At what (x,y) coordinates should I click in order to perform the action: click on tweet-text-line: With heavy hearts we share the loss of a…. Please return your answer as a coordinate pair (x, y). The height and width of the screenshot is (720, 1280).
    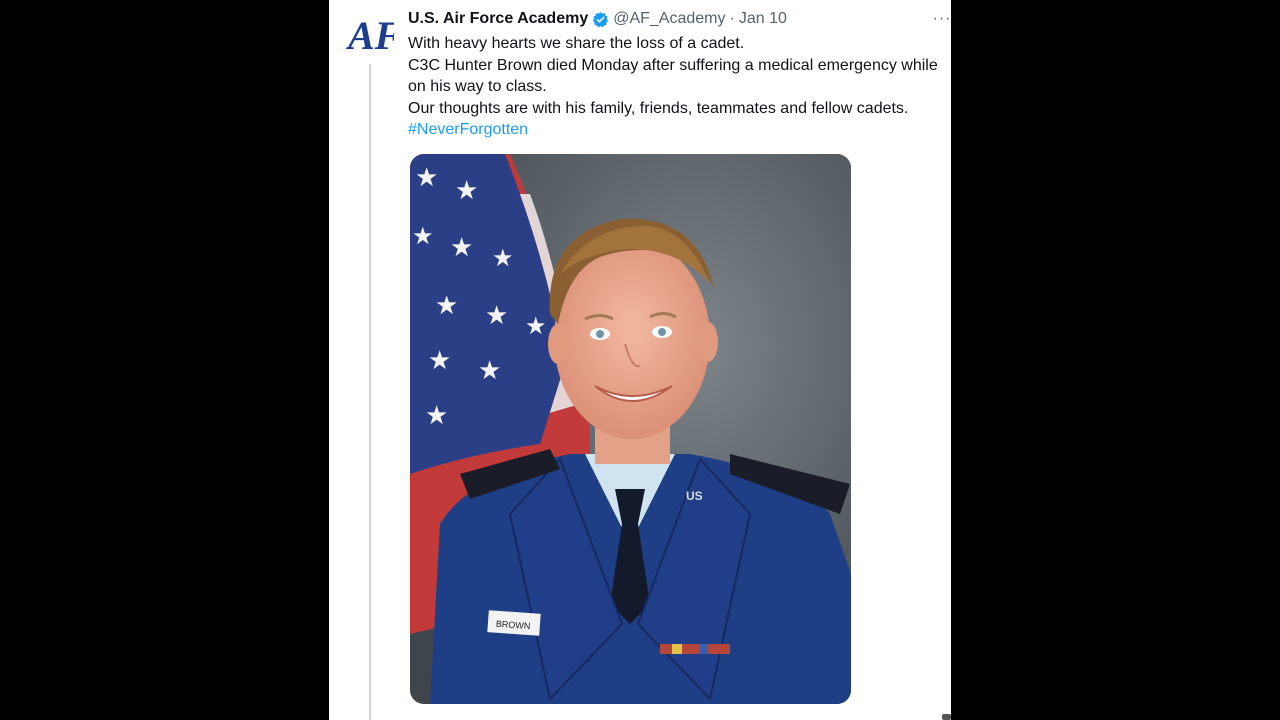
    Looking at the image, I should click on (576, 43).